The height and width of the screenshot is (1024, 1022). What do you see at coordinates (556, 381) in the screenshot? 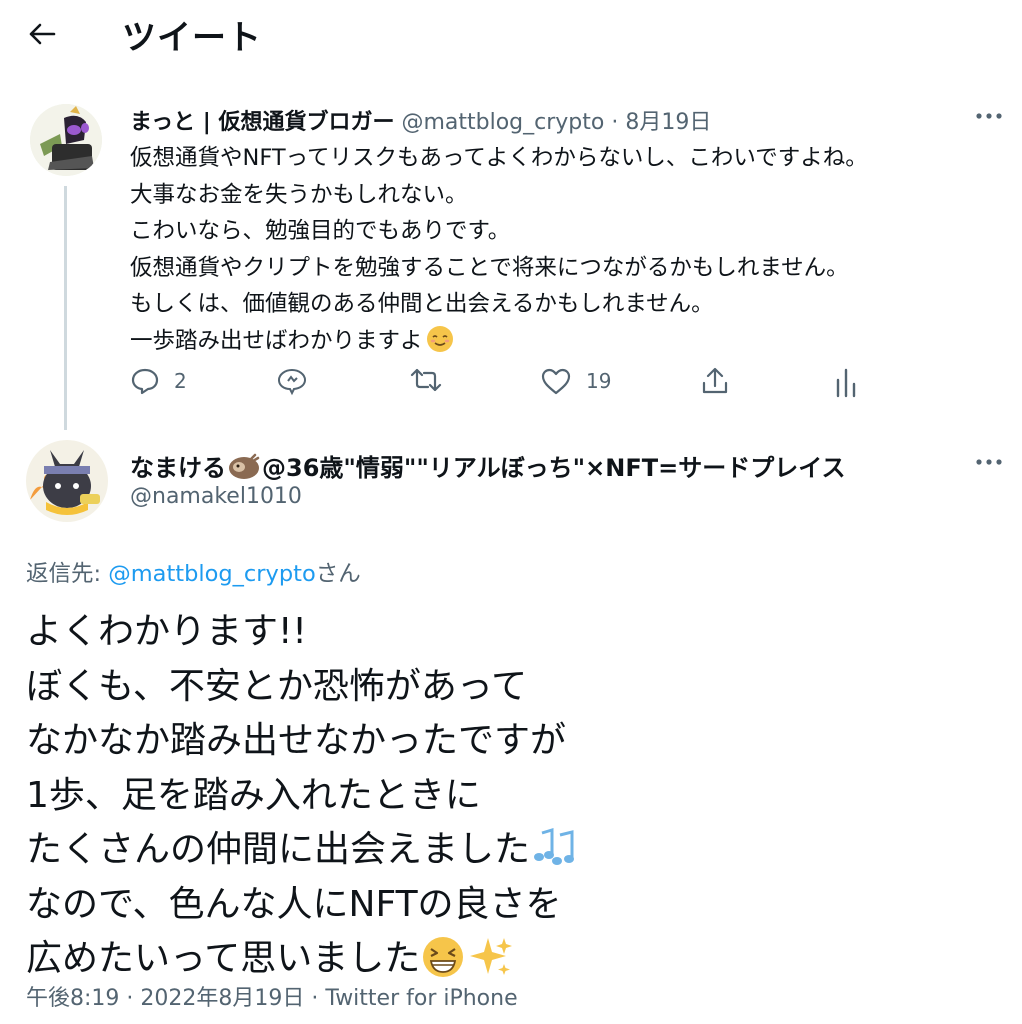
I see `heart-icon` at bounding box center [556, 381].